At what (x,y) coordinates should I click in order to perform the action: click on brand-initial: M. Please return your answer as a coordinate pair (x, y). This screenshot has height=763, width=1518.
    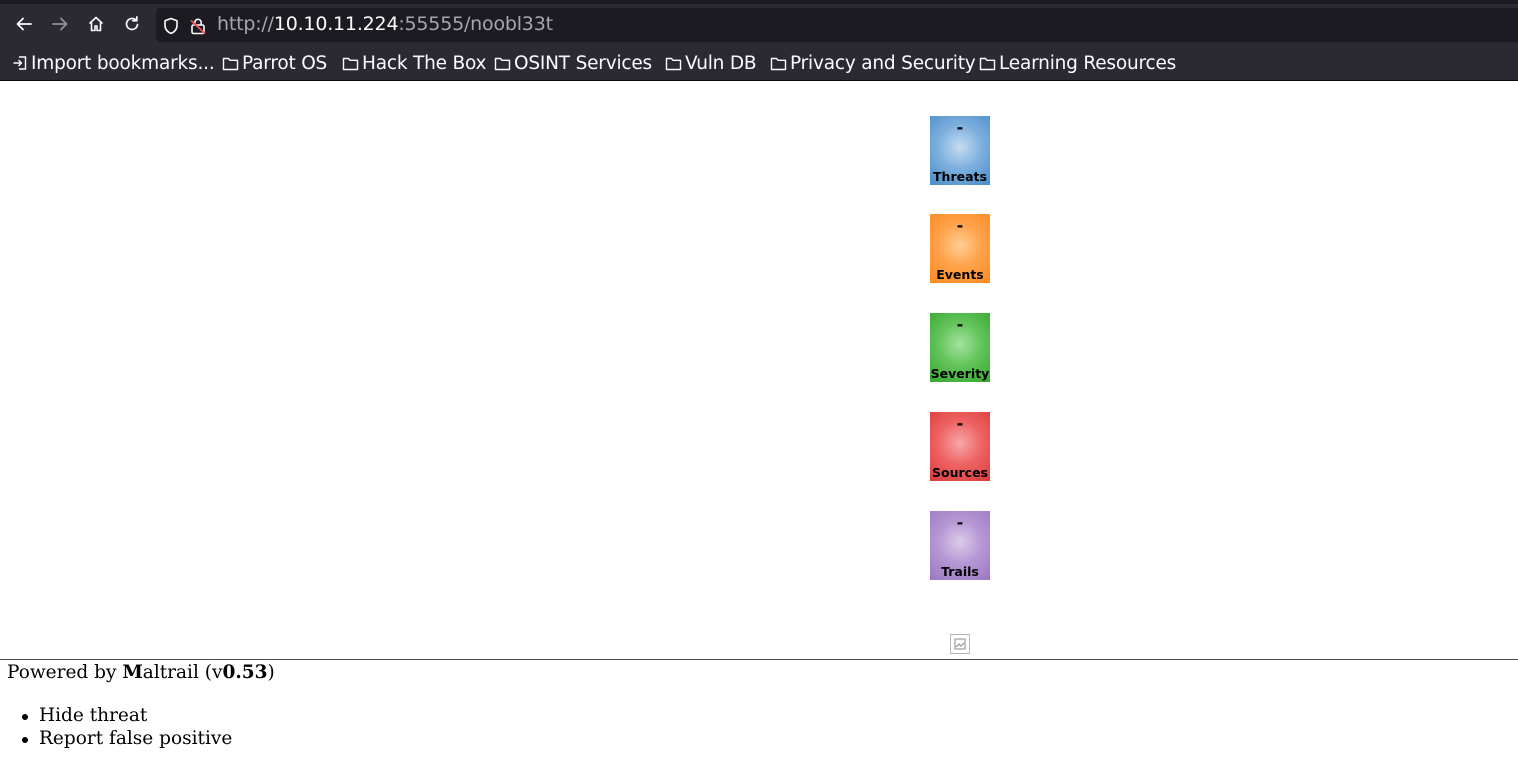
    Looking at the image, I should click on (132, 672).